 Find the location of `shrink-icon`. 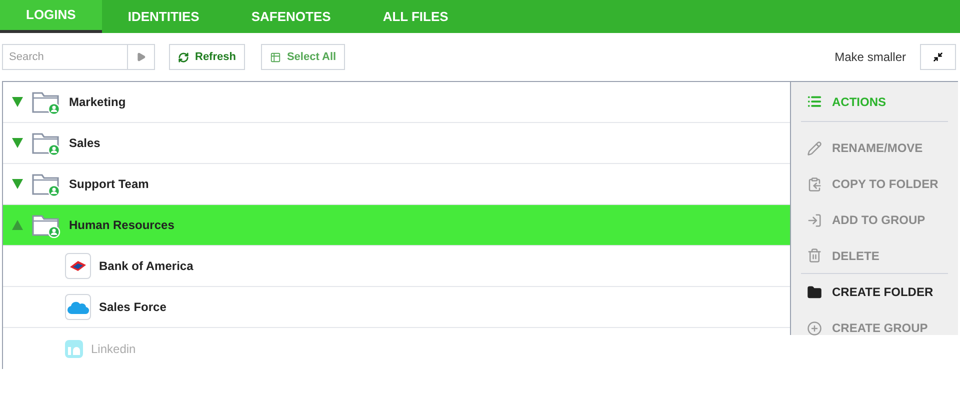

shrink-icon is located at coordinates (938, 57).